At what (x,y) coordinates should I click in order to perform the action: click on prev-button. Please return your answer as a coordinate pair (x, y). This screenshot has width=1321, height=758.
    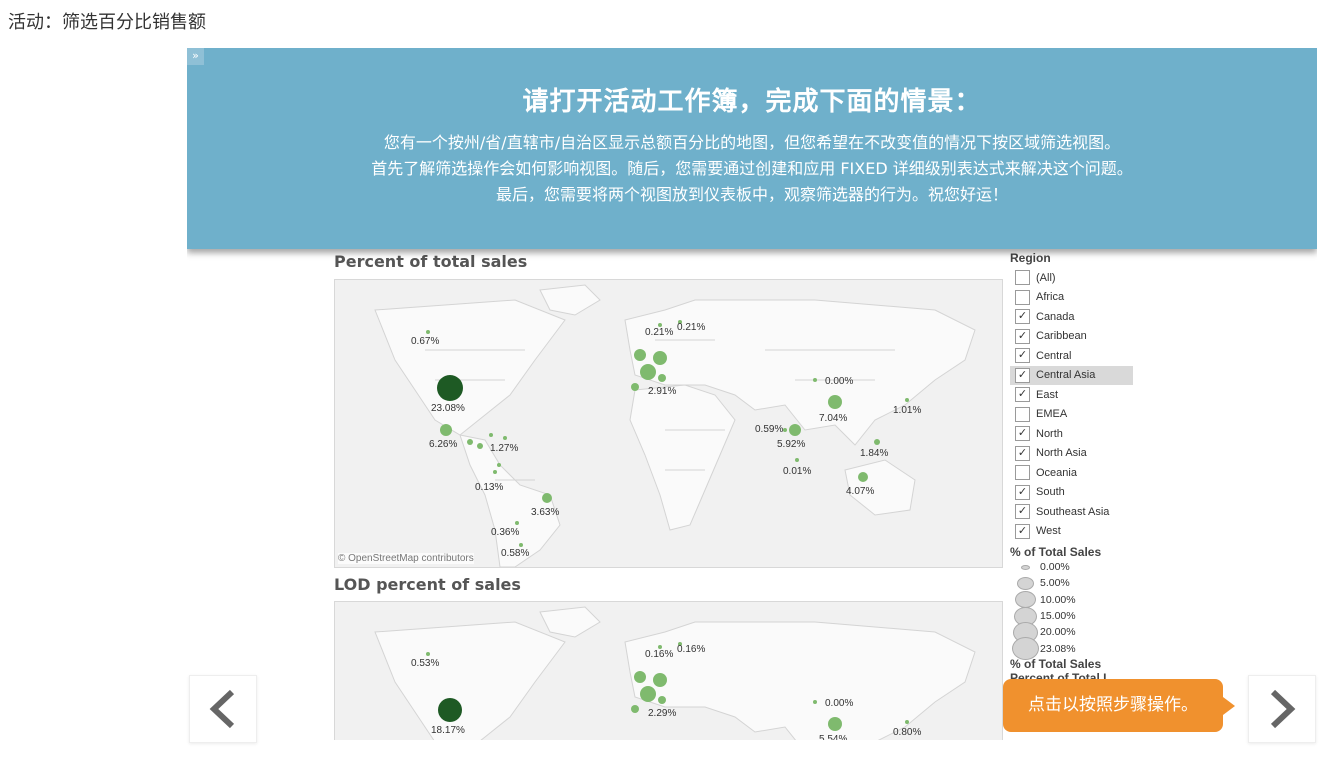
    Looking at the image, I should click on (223, 709).